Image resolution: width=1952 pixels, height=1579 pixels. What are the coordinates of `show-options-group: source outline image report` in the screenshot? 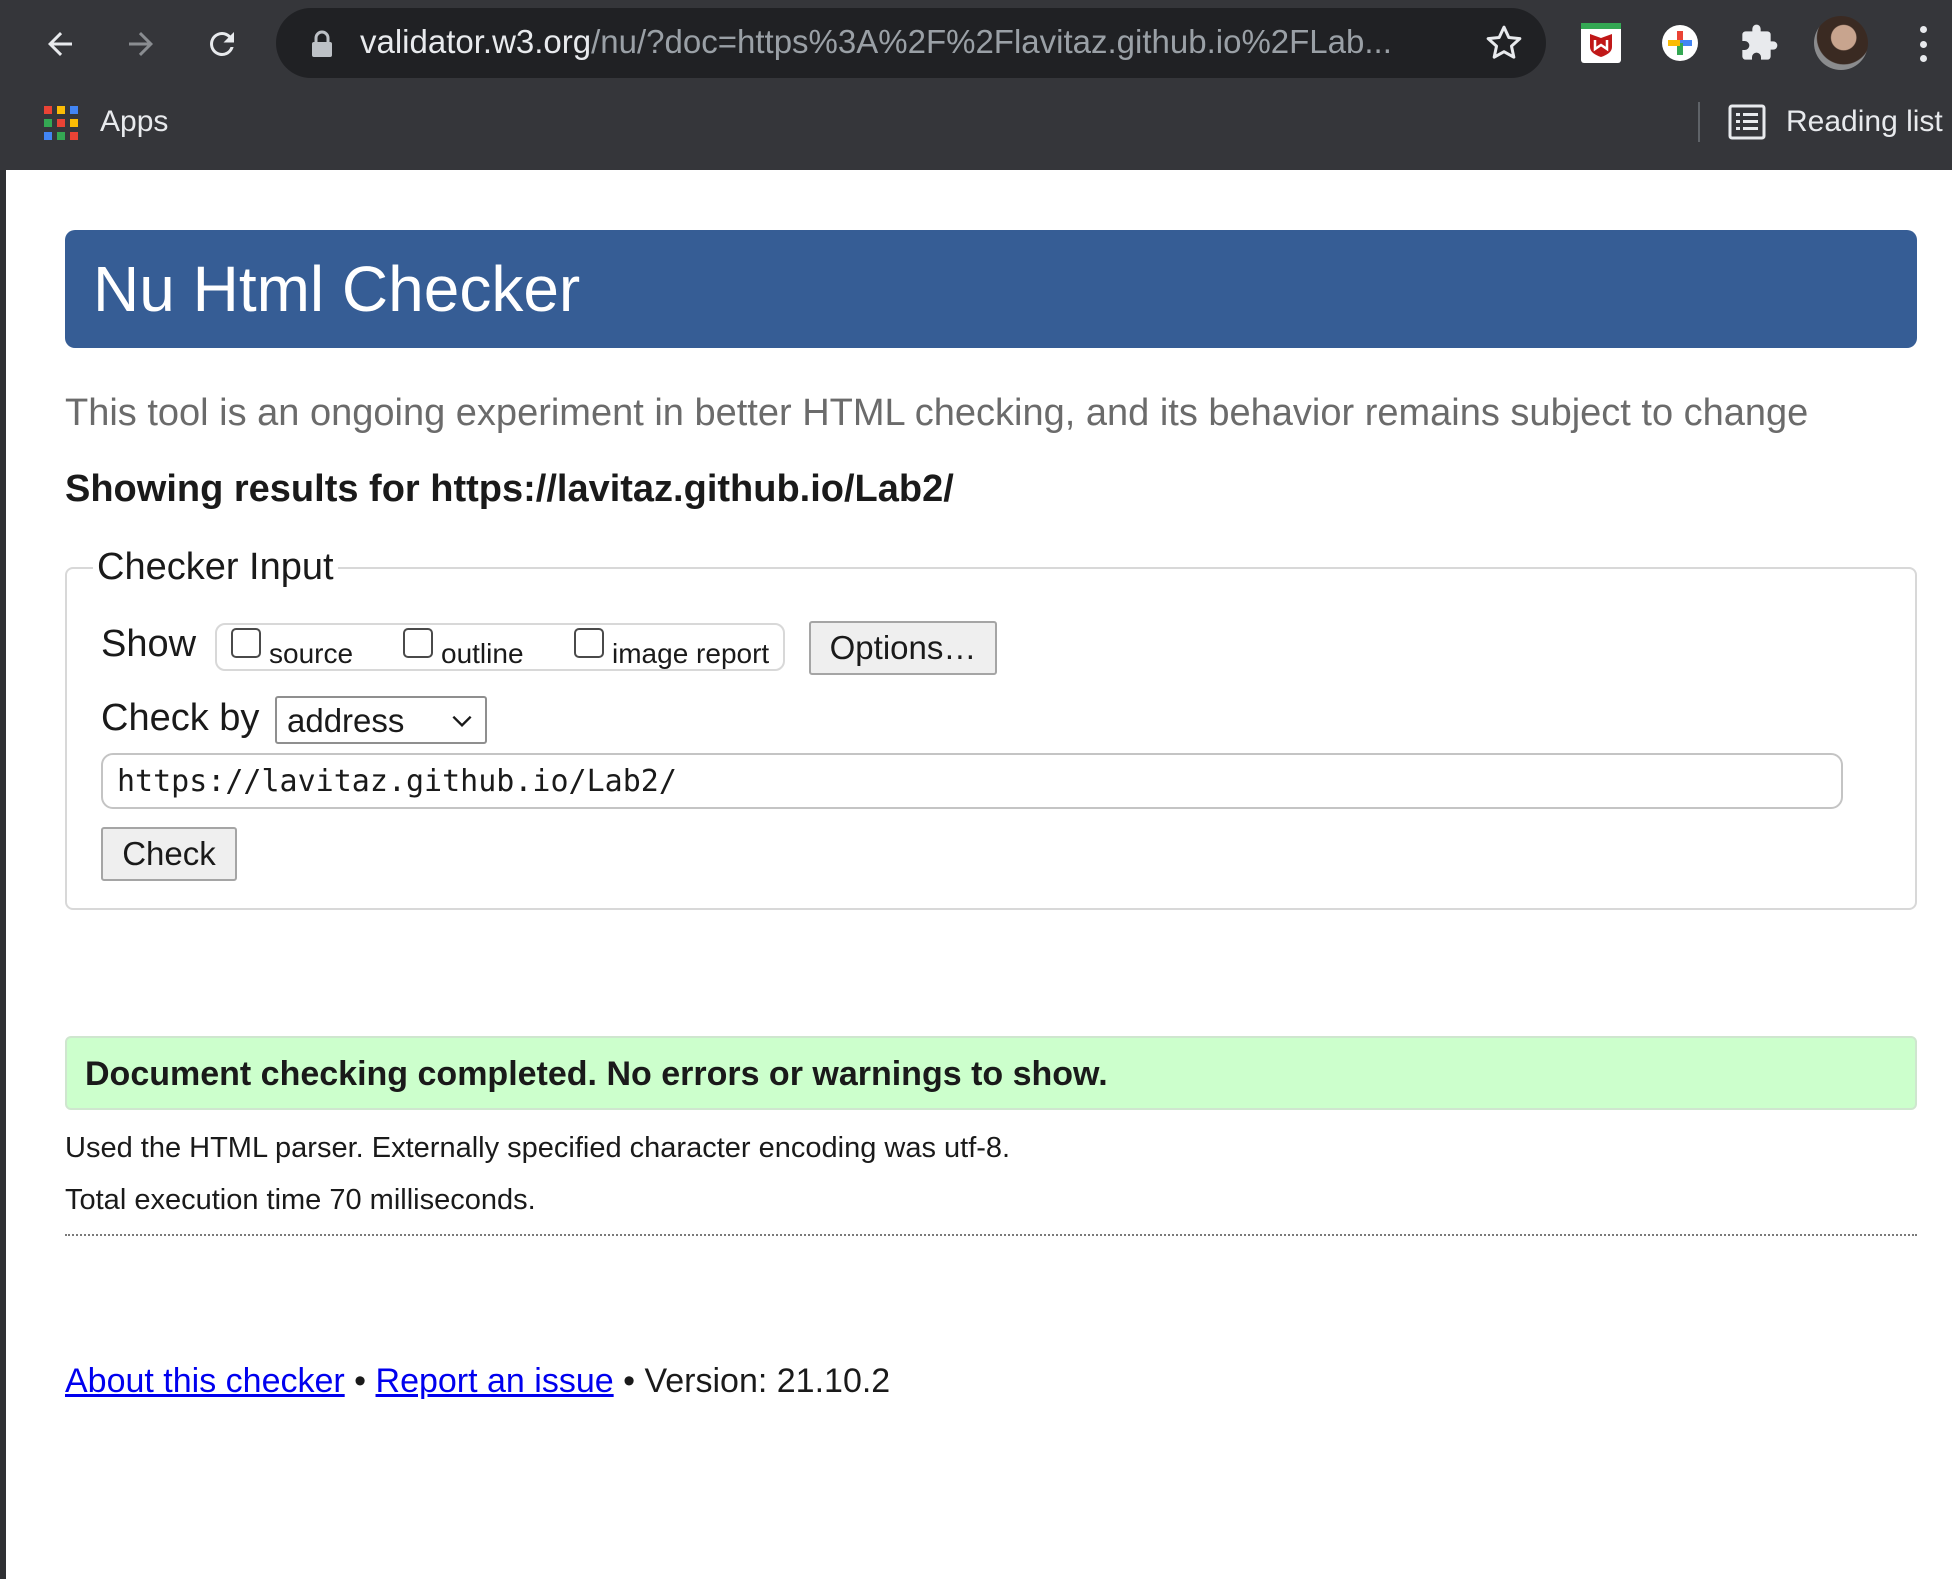 It's located at (500, 647).